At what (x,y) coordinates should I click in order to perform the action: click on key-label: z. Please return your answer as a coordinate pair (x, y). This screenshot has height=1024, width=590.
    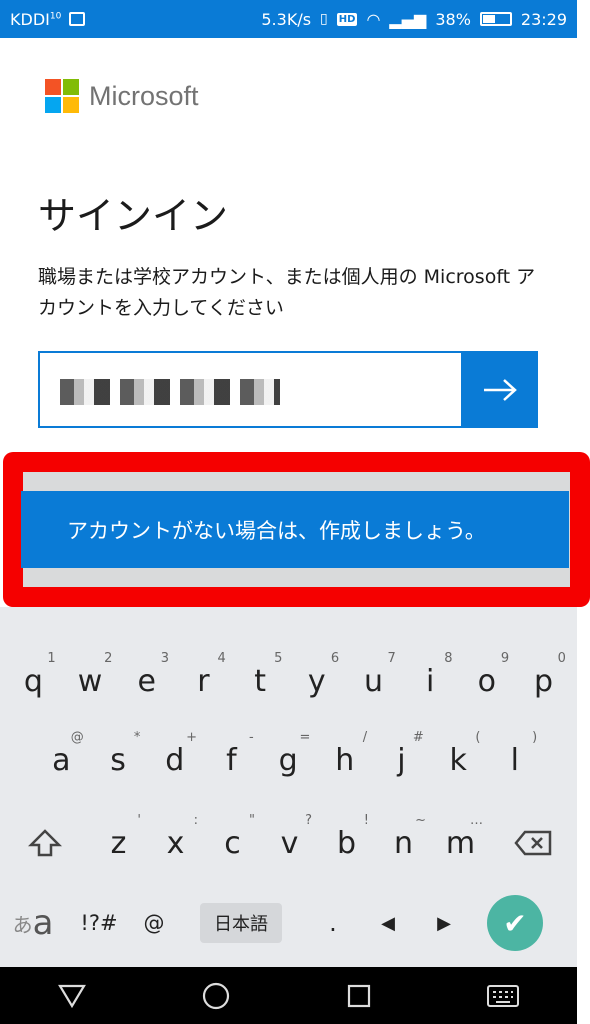
    Looking at the image, I should click on (118, 843).